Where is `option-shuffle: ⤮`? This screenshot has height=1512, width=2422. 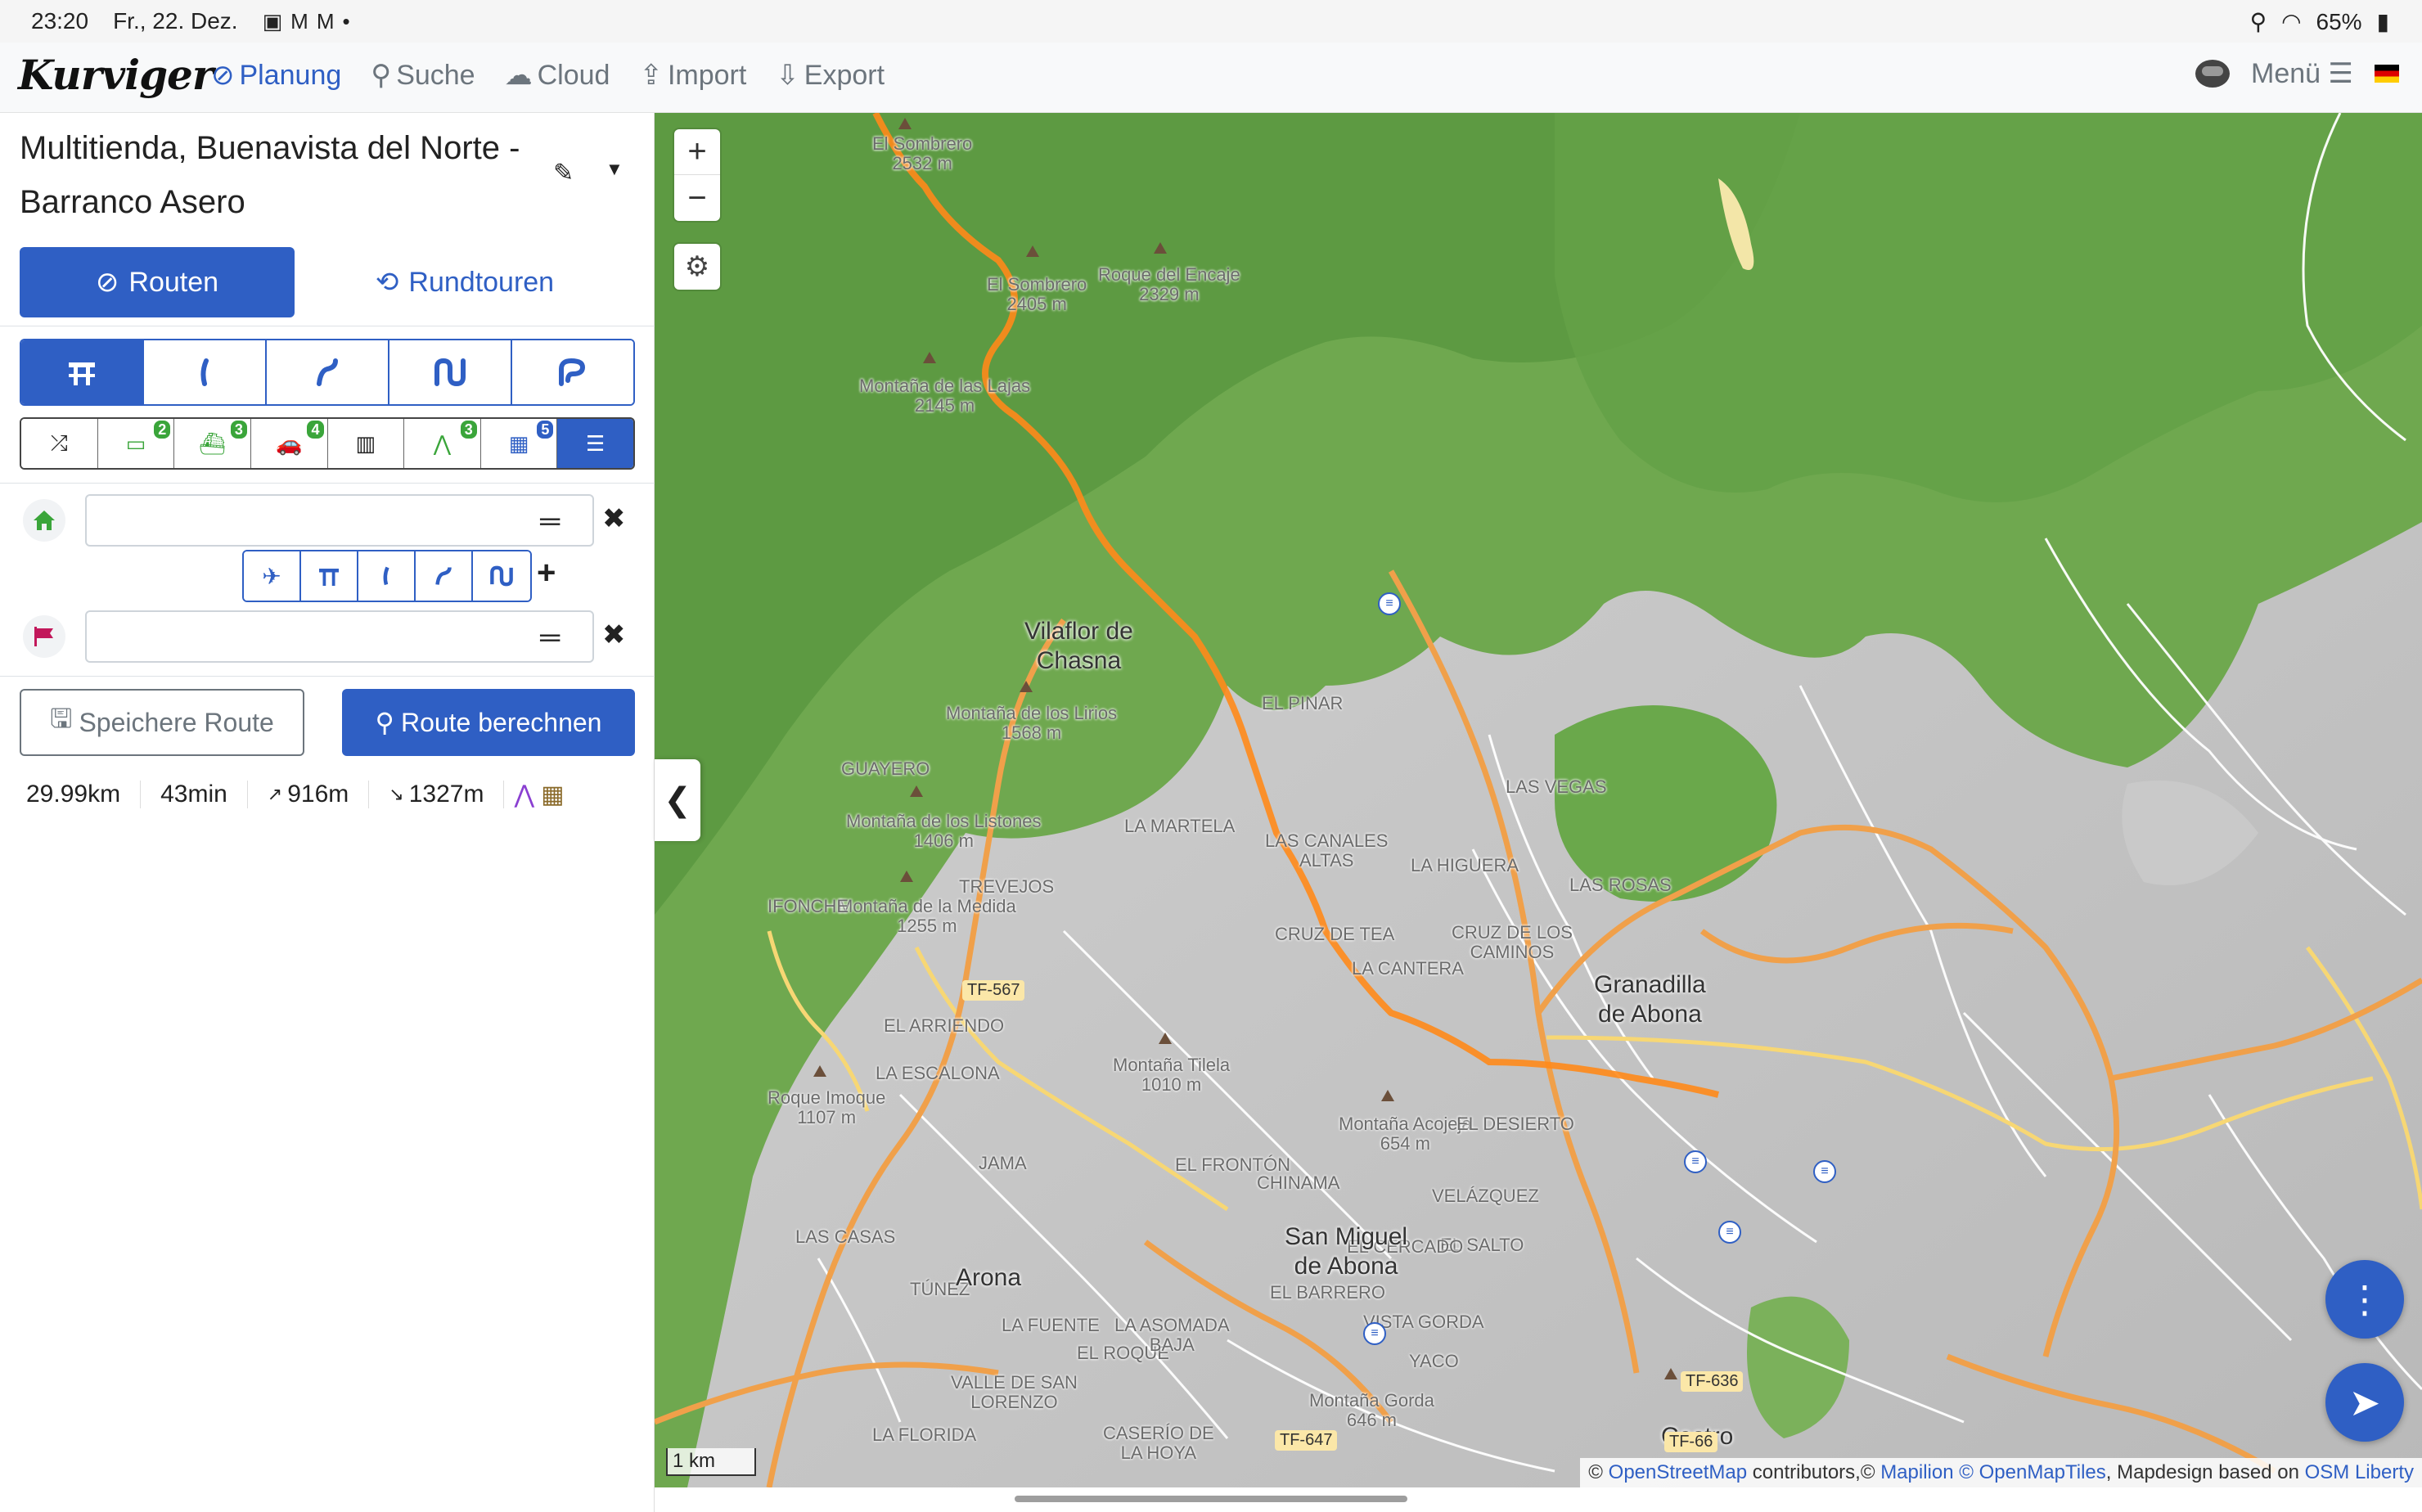
option-shuffle: ⤮ is located at coordinates (60, 443).